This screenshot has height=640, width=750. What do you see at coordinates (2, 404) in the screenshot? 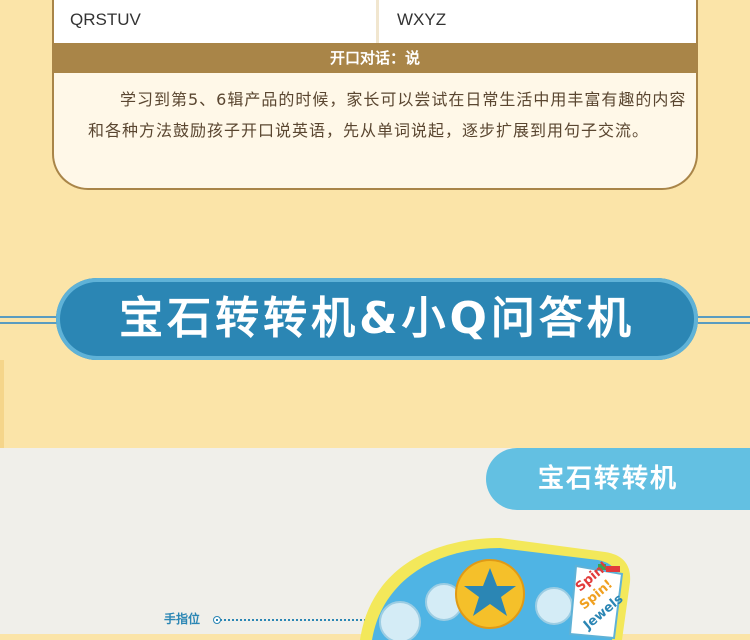
I see `edge-strip` at bounding box center [2, 404].